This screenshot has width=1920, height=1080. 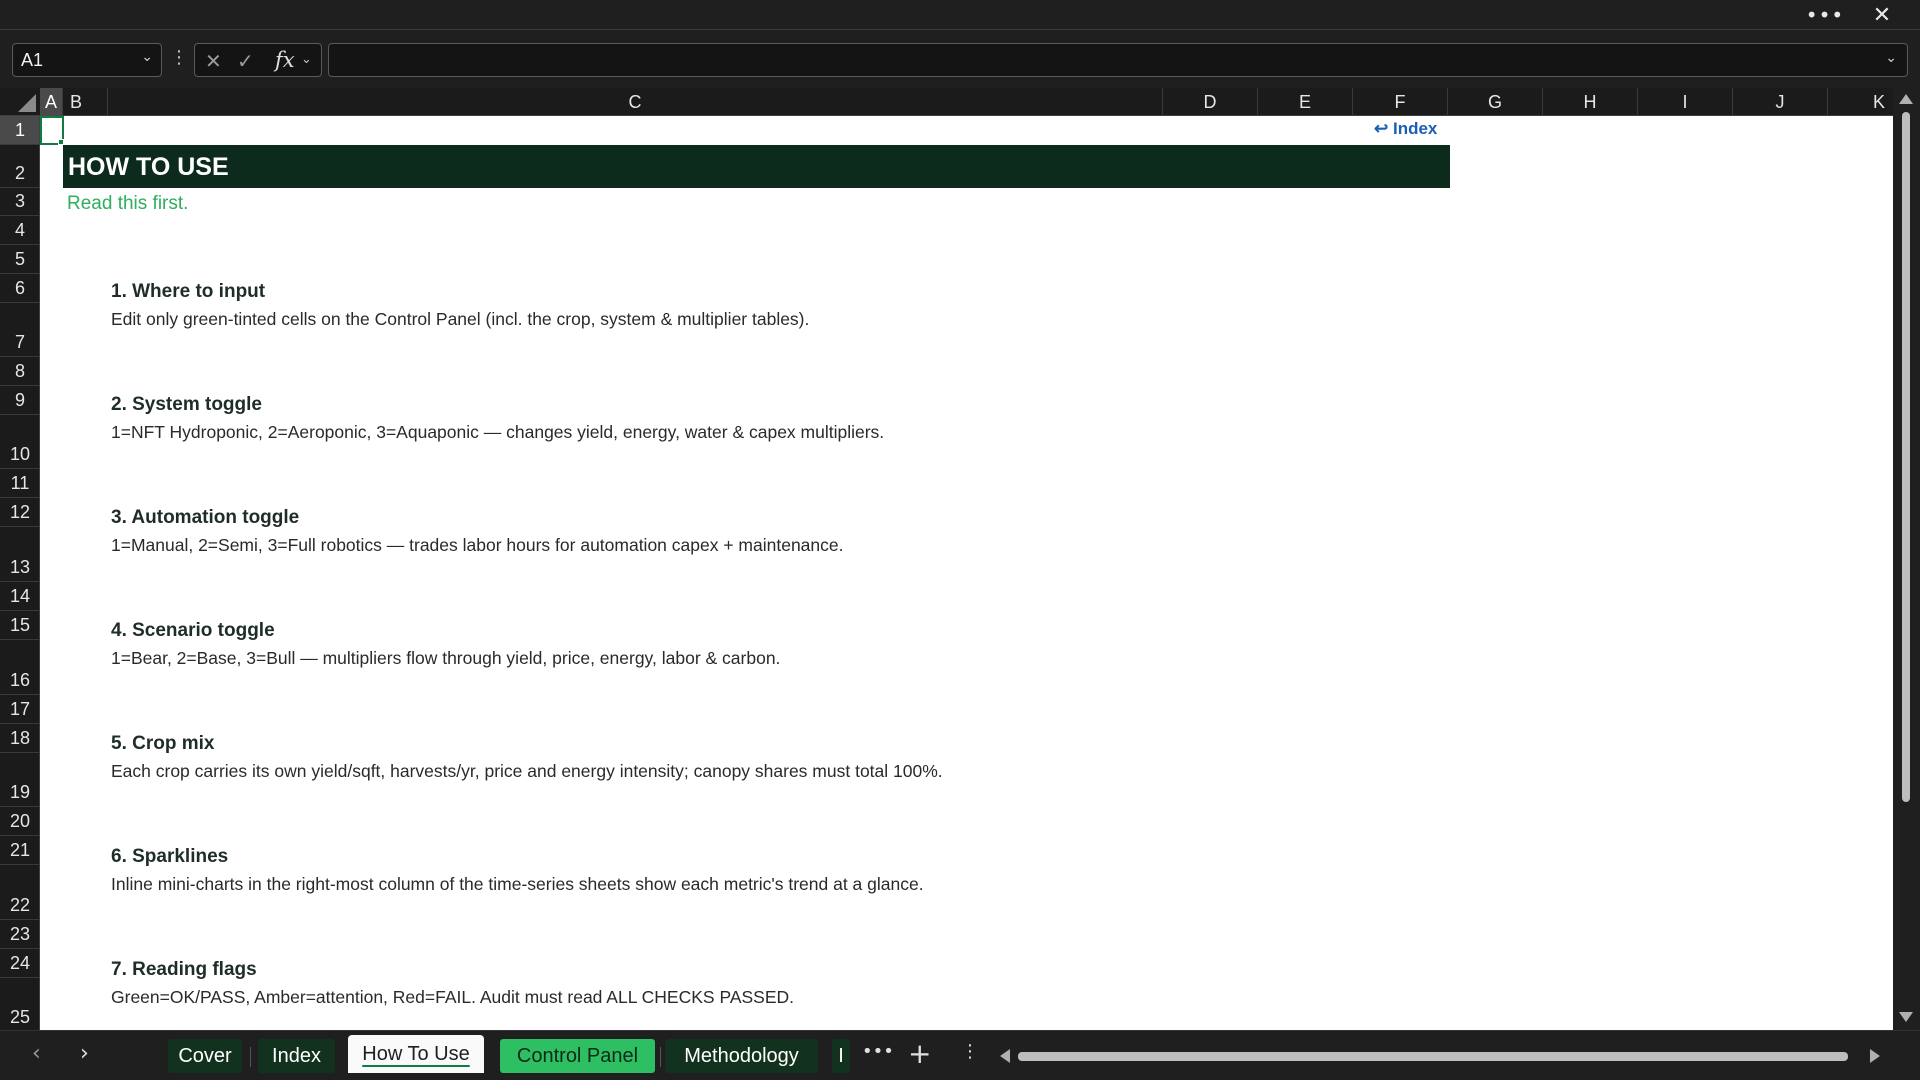 What do you see at coordinates (1118, 60) in the screenshot?
I see `formula-input: ⌄` at bounding box center [1118, 60].